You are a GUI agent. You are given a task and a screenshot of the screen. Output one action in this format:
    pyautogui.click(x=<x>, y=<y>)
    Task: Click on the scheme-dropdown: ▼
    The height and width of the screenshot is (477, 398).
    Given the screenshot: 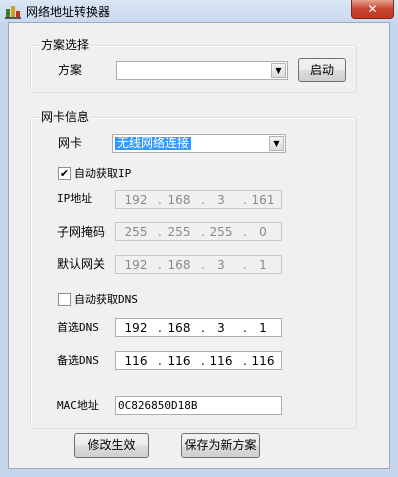 What is the action you would take?
    pyautogui.click(x=202, y=70)
    